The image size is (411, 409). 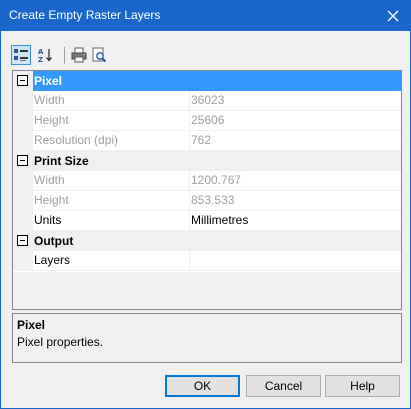 I want to click on sort-alphabetical-button: A Z, so click(x=45, y=55).